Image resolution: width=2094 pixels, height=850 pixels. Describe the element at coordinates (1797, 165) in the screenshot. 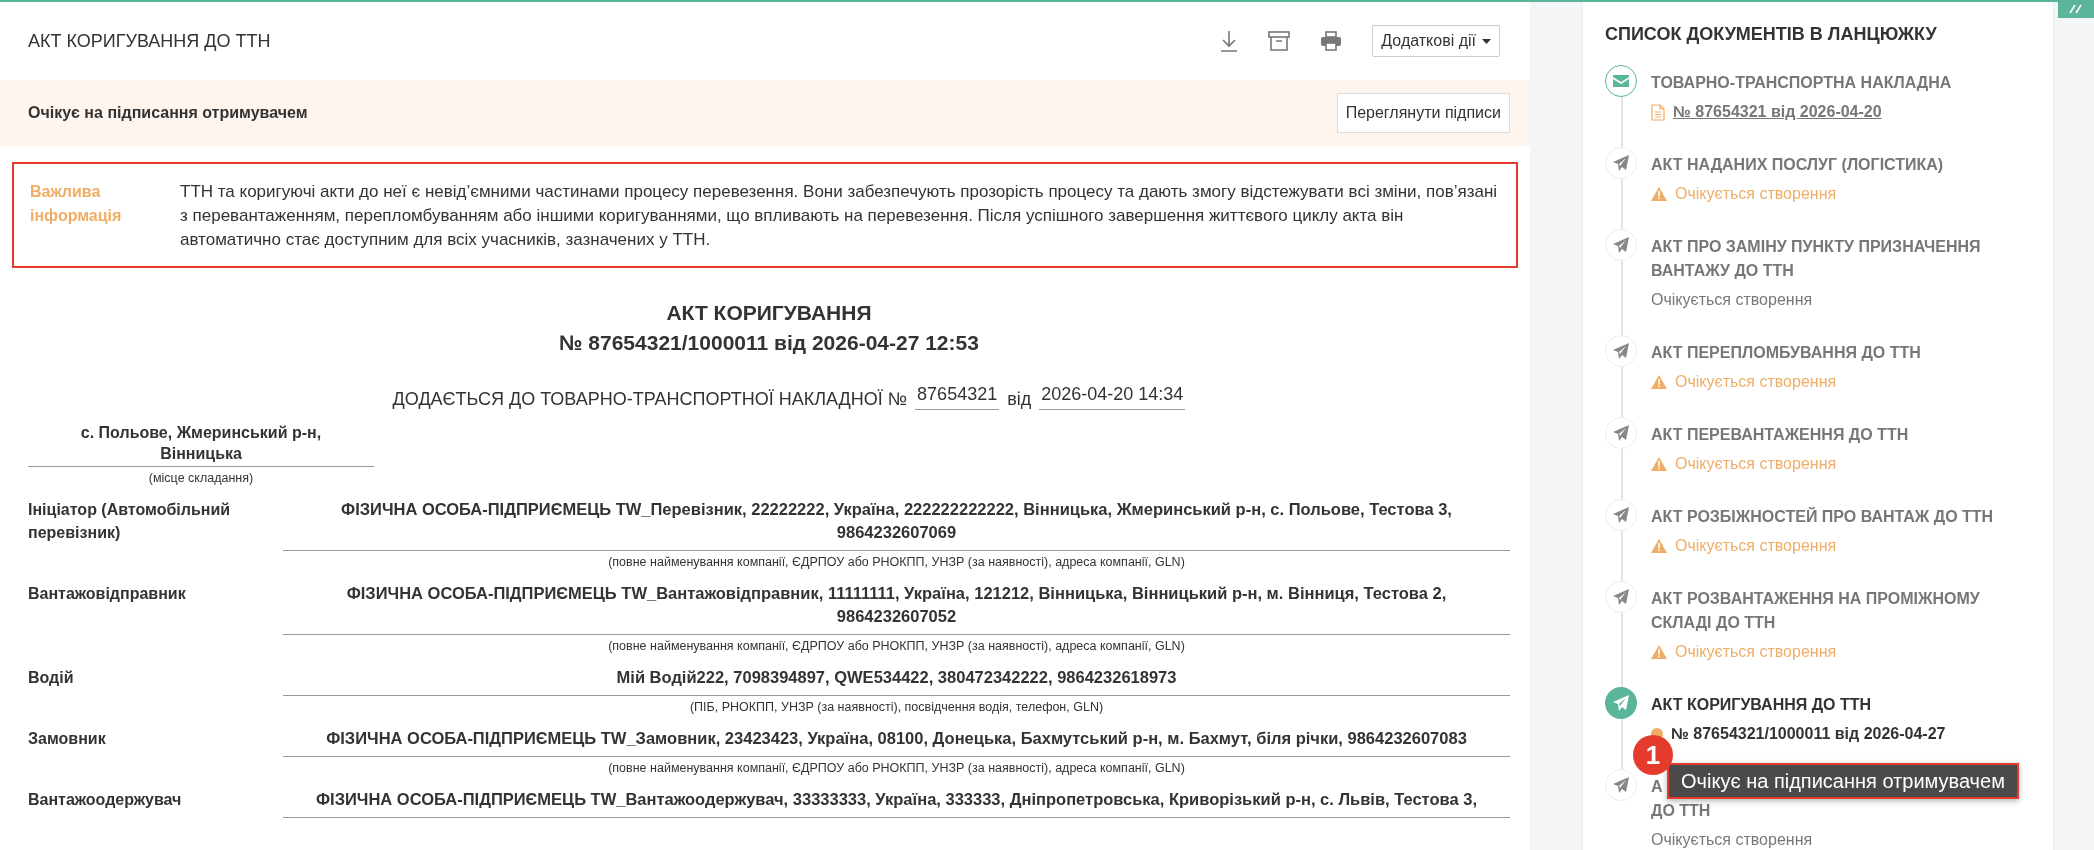

I see `document-type-line: АКТ НАДАНИХ ПОСЛУГ (ЛОГІСТИКА)` at that location.